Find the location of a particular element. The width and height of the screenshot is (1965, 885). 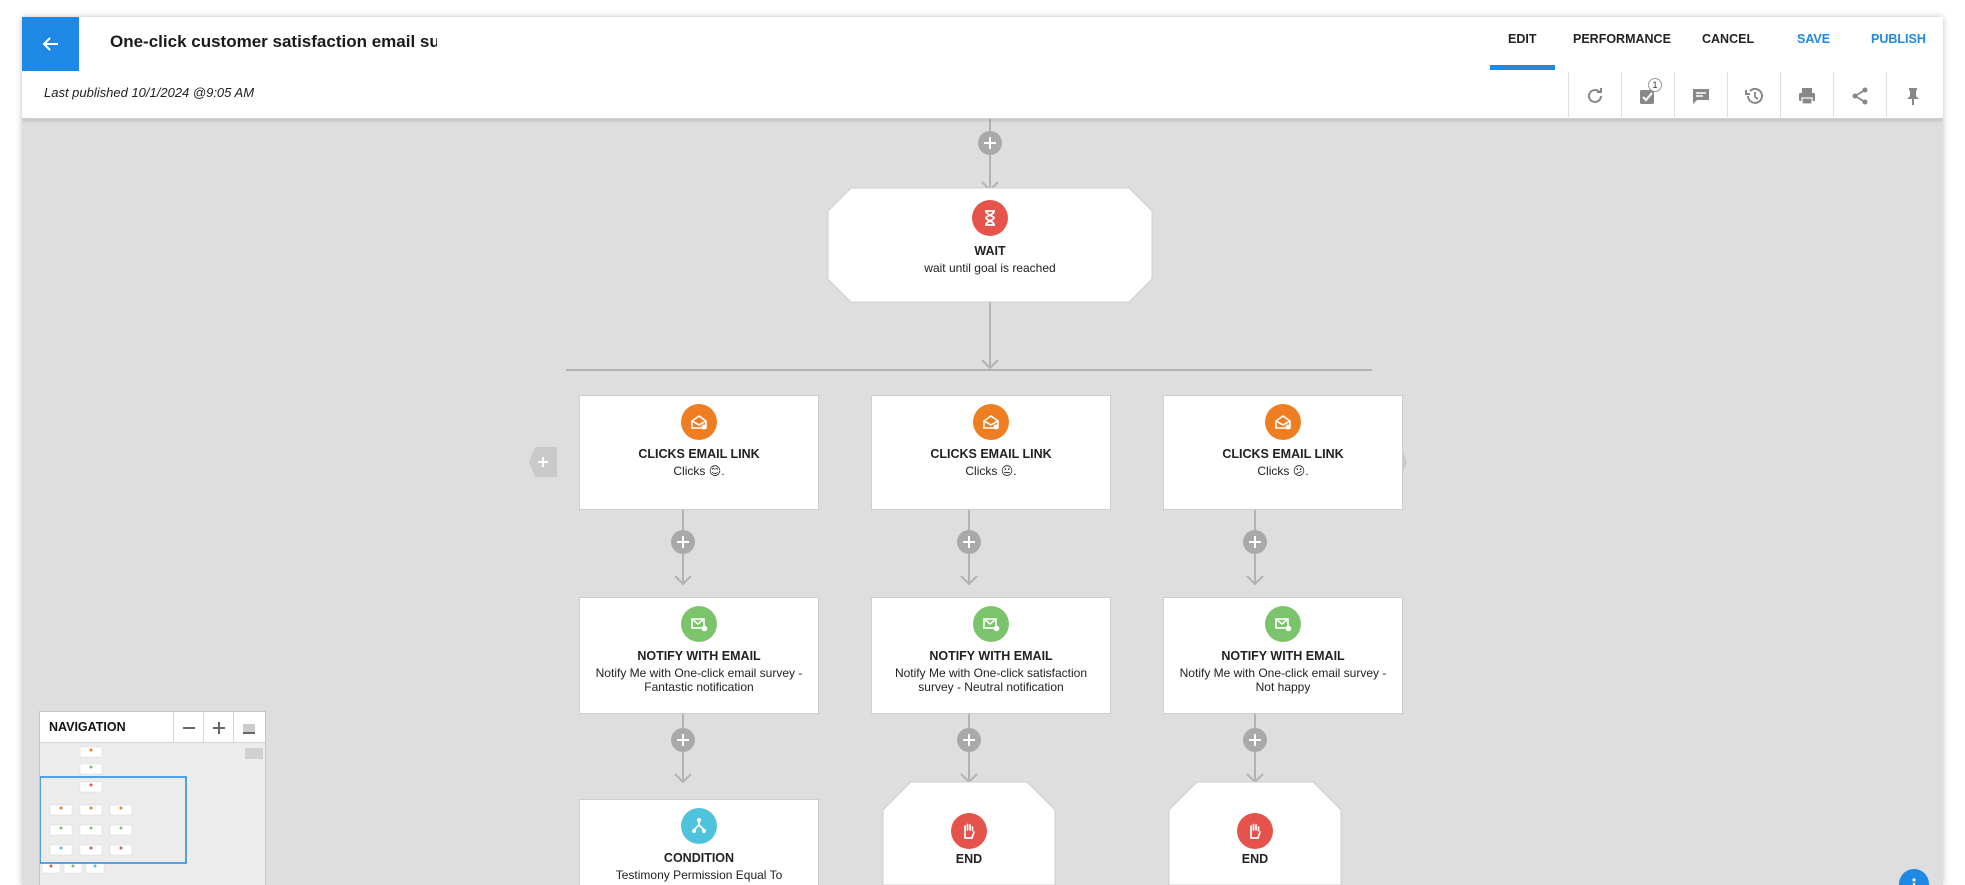

clicks-email-link-node: CLICKS EMAIL LINK Clicks 😐. is located at coordinates (991, 452).